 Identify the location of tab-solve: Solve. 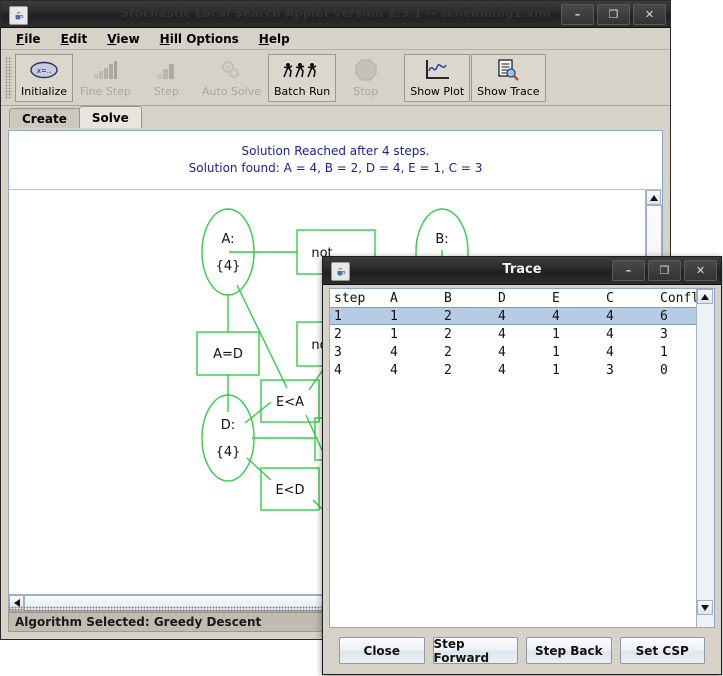
(110, 117).